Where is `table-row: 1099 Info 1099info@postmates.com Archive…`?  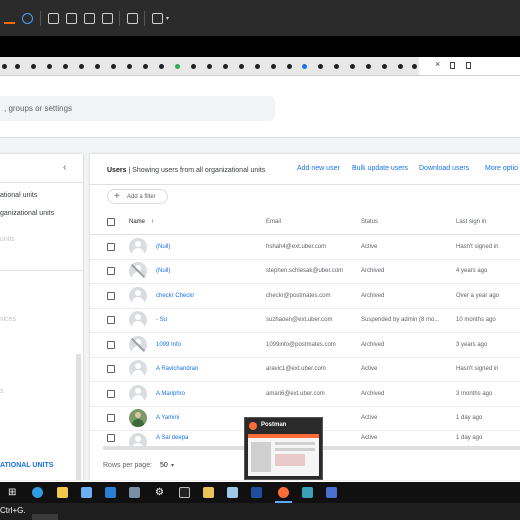
table-row: 1099 Info 1099info@postmates.com Archive… is located at coordinates (305, 345).